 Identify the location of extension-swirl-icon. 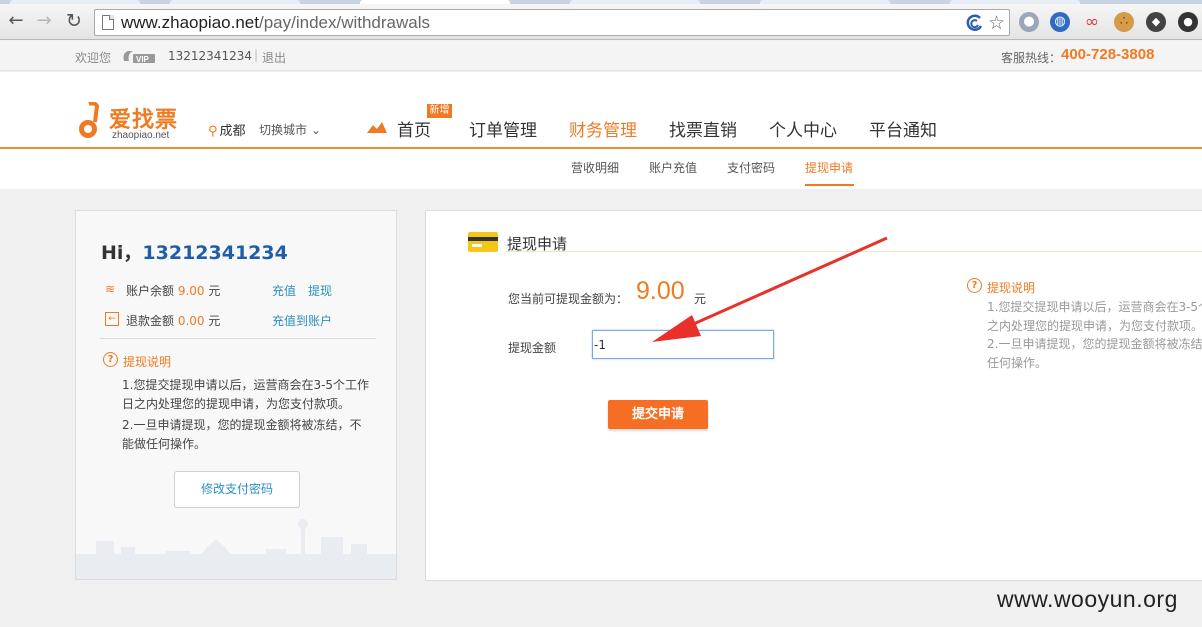
(975, 25).